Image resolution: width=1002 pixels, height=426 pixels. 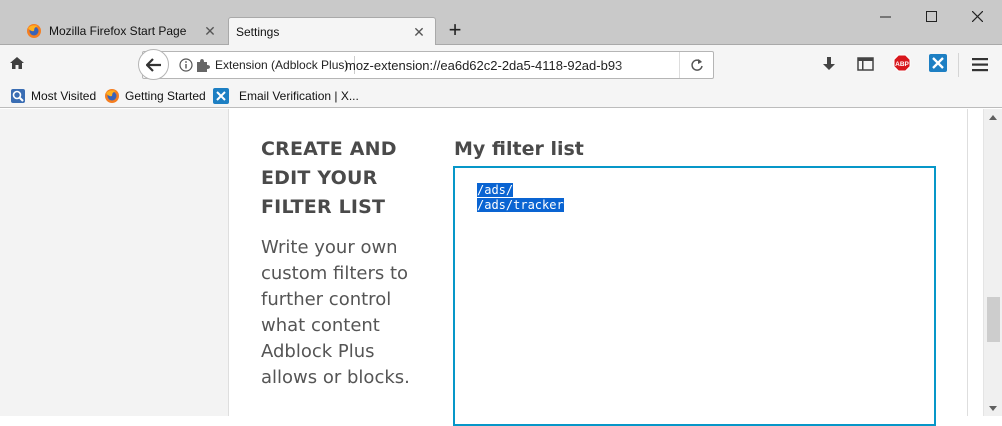 I want to click on bookmark-most-visited: Most Visited, so click(x=53, y=96).